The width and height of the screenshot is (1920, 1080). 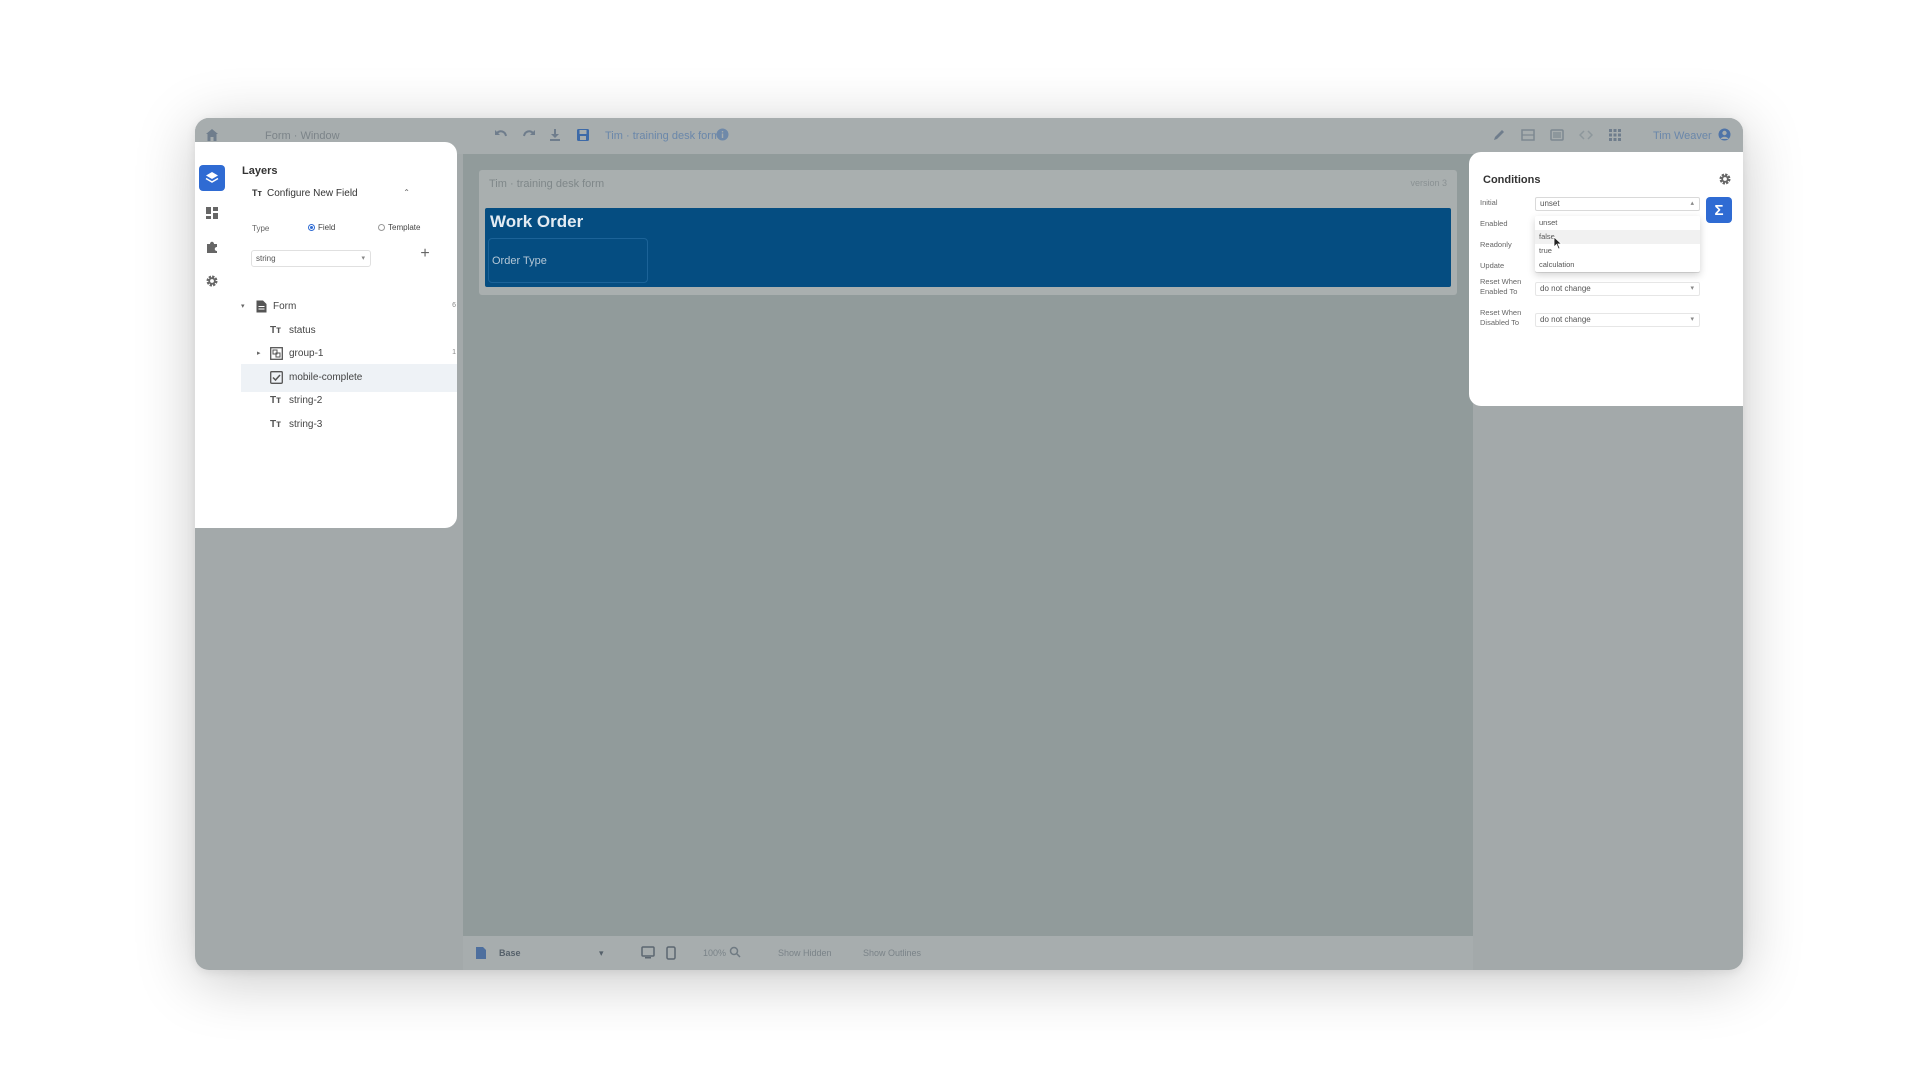 What do you see at coordinates (404, 227) in the screenshot?
I see `radio-template-label: Template` at bounding box center [404, 227].